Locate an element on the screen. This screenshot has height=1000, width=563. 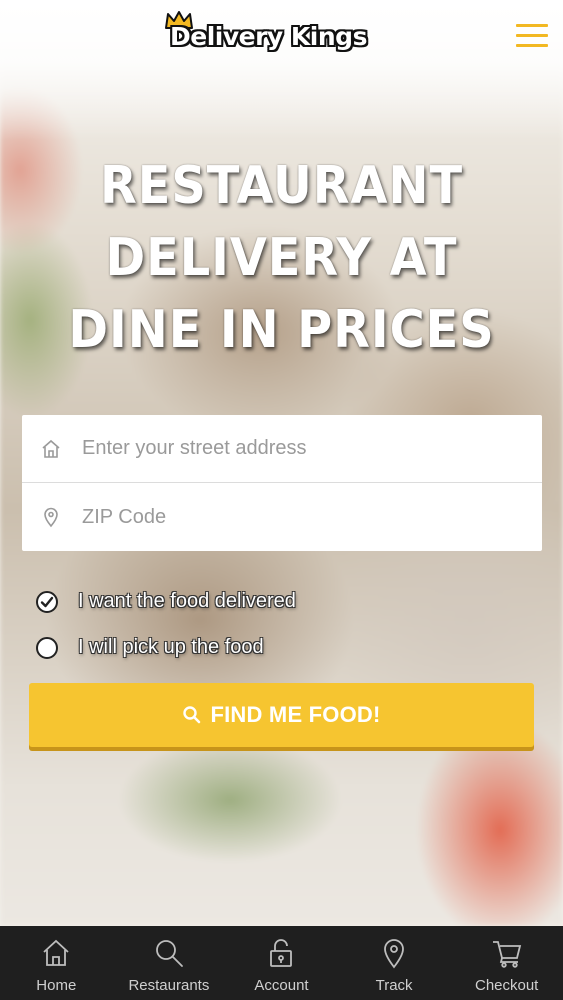
pickup-option: I will pick up the food is located at coordinates (150, 647).